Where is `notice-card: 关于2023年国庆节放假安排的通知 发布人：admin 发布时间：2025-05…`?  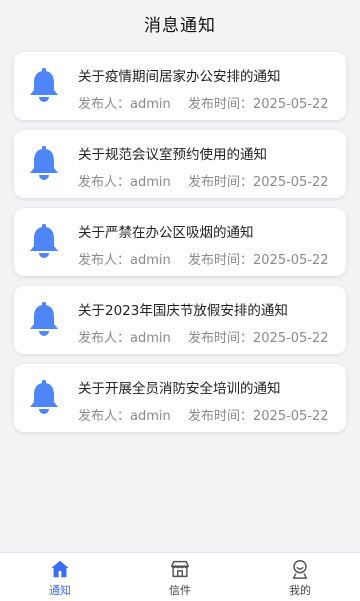
notice-card: 关于2023年国庆节放假安排的通知 发布人：admin 发布时间：2025-05… is located at coordinates (180, 320).